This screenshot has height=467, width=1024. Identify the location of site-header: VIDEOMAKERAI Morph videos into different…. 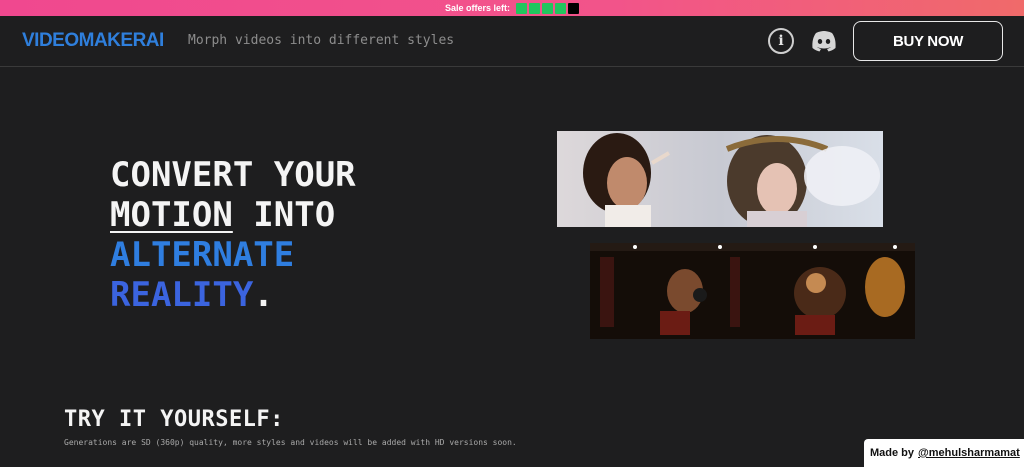
(512, 41).